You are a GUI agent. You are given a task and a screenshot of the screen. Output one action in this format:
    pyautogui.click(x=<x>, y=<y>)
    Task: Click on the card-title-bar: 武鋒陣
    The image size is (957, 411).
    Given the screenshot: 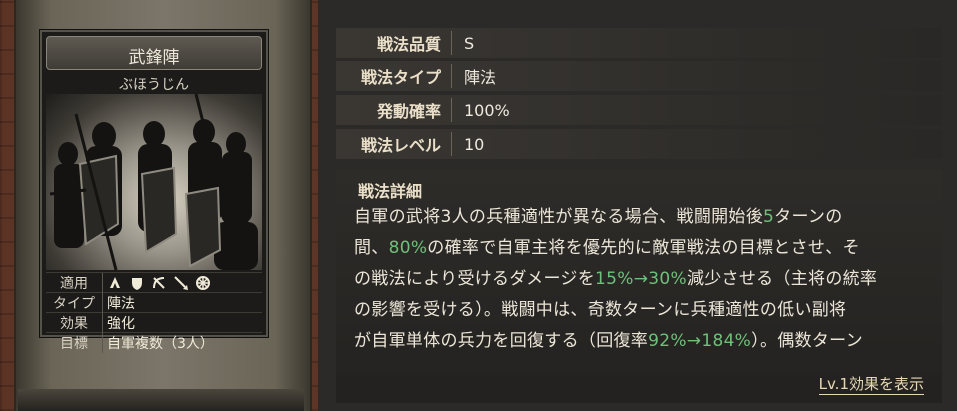 What is the action you would take?
    pyautogui.click(x=154, y=53)
    